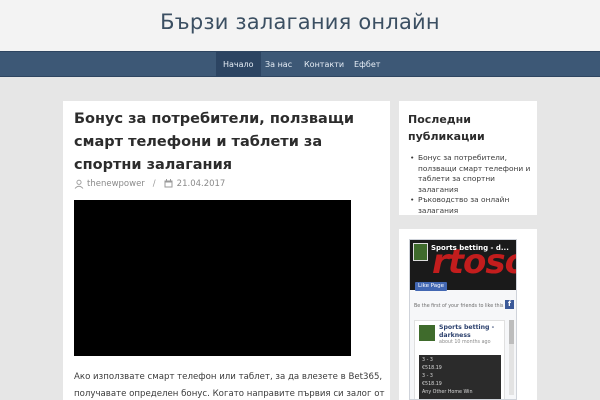  I want to click on nav-item-about: За нас, so click(278, 64).